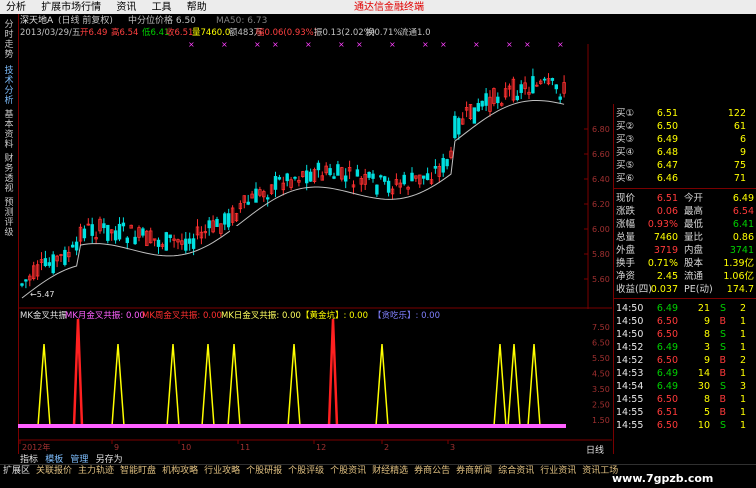 This screenshot has width=756, height=488. Describe the element at coordinates (179, 32) in the screenshot. I see `bar-close: 收6.51` at that location.